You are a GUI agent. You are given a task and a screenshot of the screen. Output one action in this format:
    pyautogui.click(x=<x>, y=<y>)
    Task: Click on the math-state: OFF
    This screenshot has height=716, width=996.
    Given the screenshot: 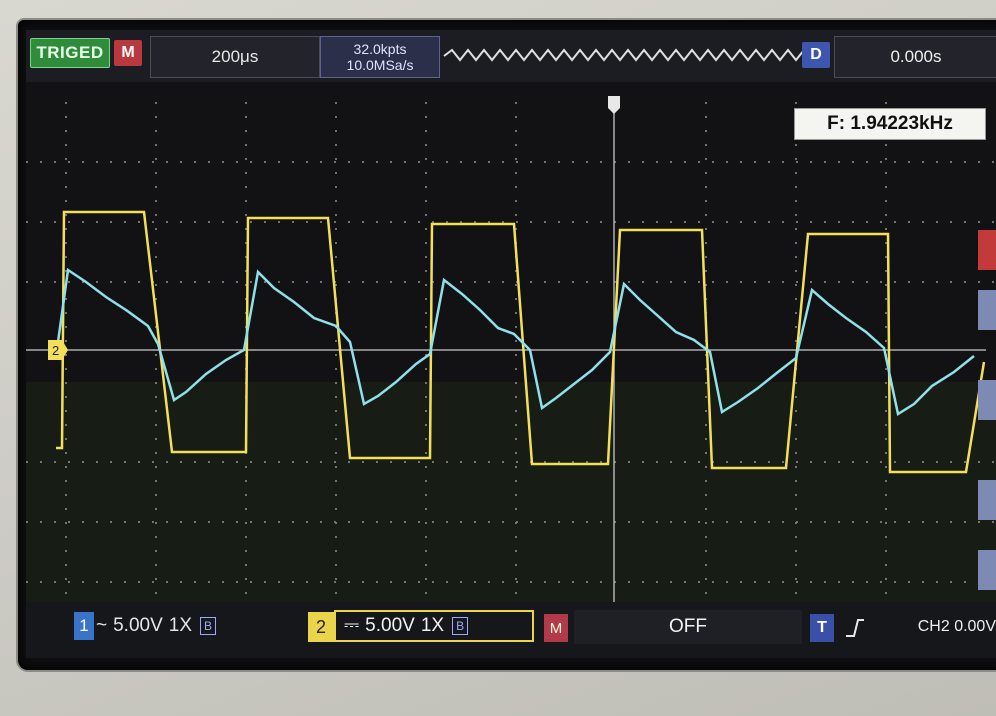 What is the action you would take?
    pyautogui.click(x=688, y=627)
    